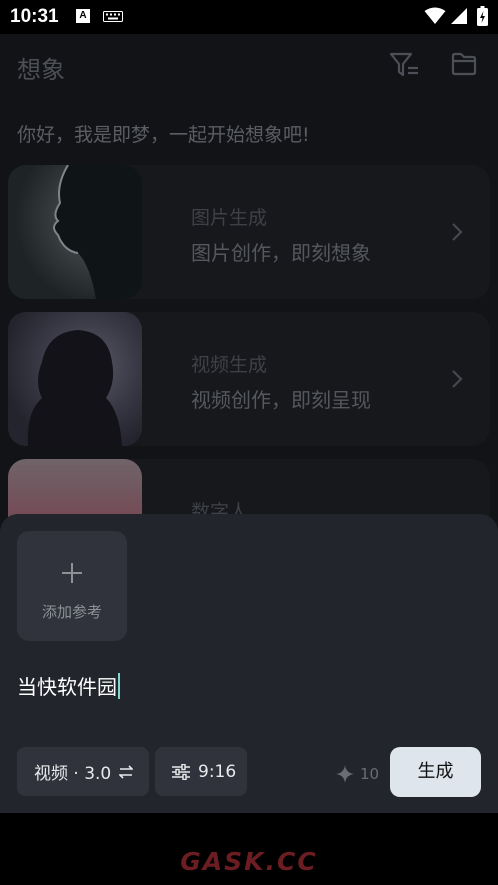 This screenshot has height=885, width=498. What do you see at coordinates (119, 686) in the screenshot?
I see `text-cursor` at bounding box center [119, 686].